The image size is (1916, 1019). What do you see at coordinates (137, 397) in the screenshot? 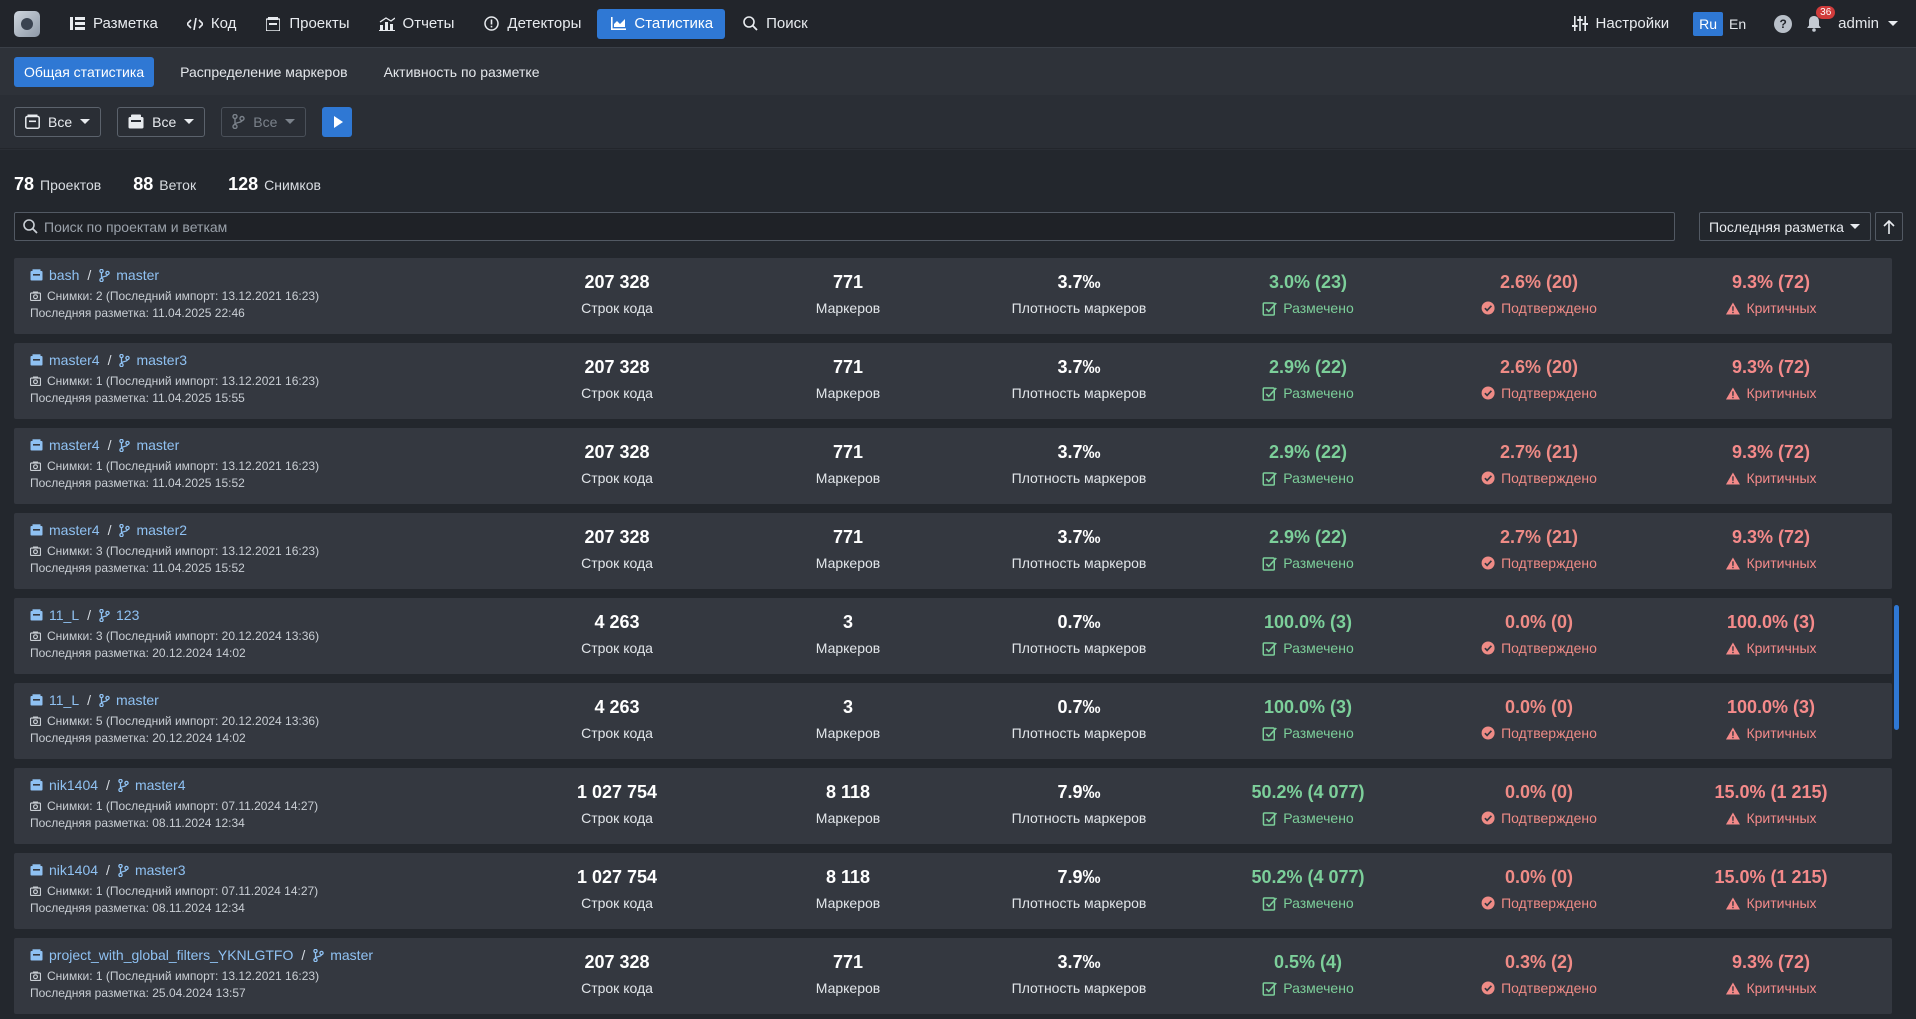
I see `last-markup-info: Последняя разметка: 11.04.2025 15:55` at bounding box center [137, 397].